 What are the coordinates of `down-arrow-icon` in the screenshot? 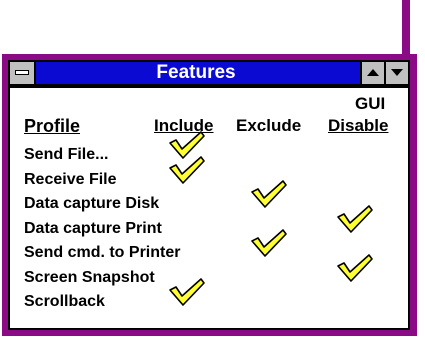 It's located at (397, 72).